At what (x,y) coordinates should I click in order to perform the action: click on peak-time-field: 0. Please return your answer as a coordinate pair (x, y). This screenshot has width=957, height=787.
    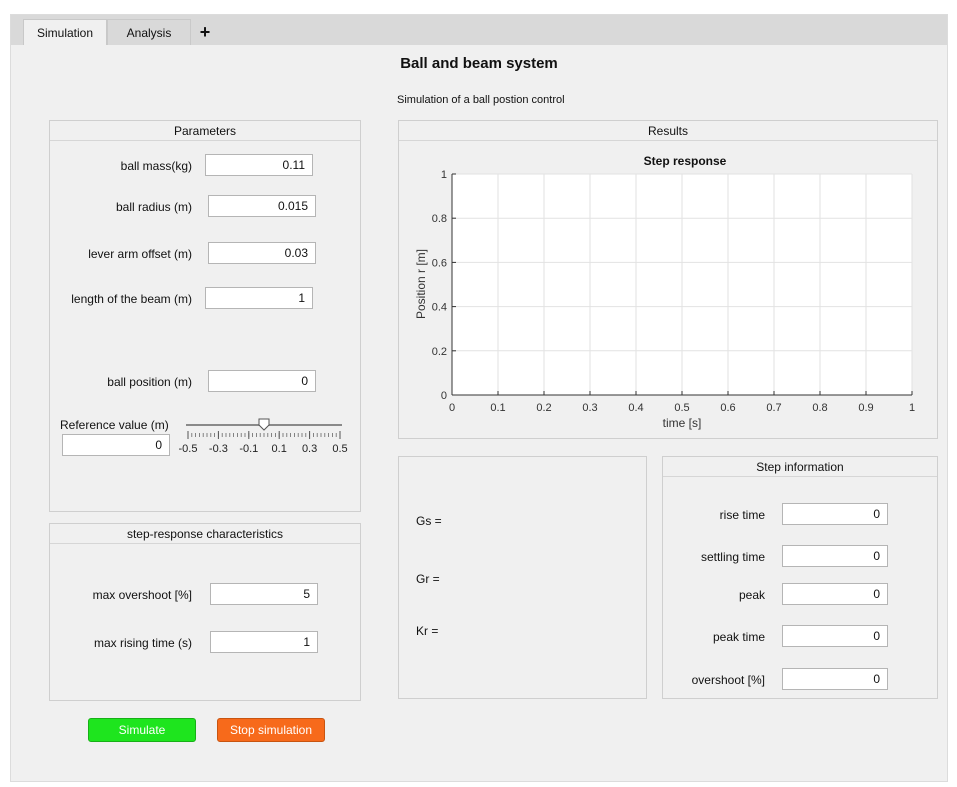
    Looking at the image, I should click on (835, 636).